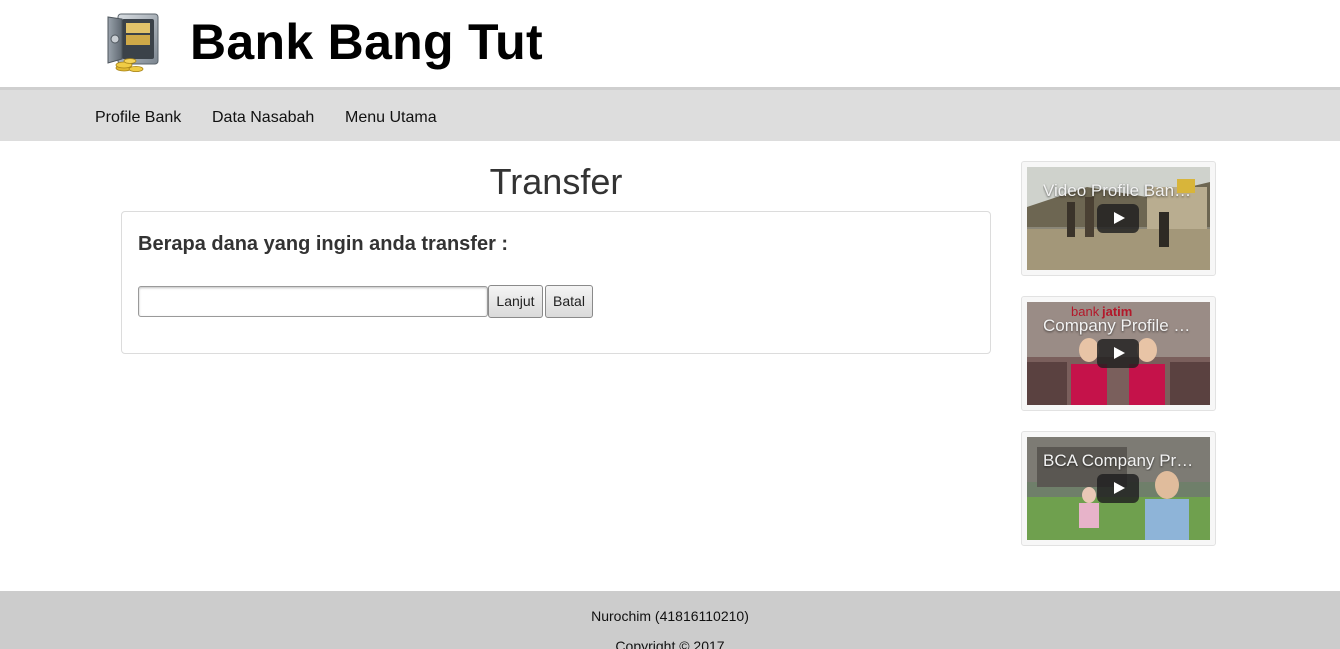 This screenshot has height=649, width=1340. What do you see at coordinates (366, 42) in the screenshot?
I see `site-title: Bank Bang Tut` at bounding box center [366, 42].